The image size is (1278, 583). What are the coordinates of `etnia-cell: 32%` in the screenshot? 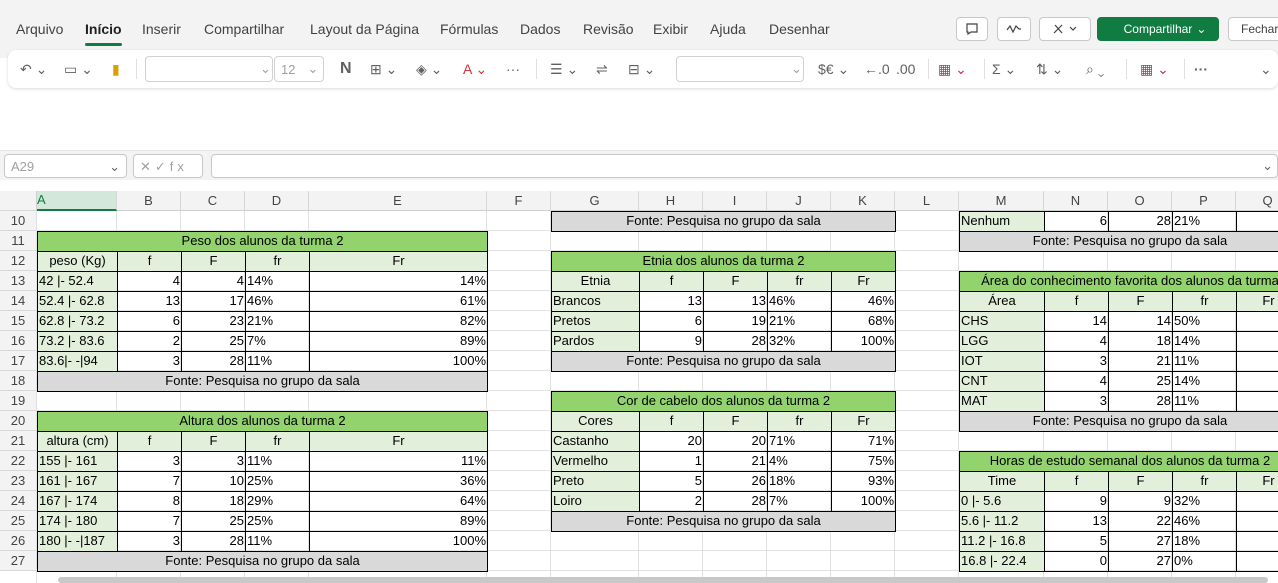 It's located at (799, 341).